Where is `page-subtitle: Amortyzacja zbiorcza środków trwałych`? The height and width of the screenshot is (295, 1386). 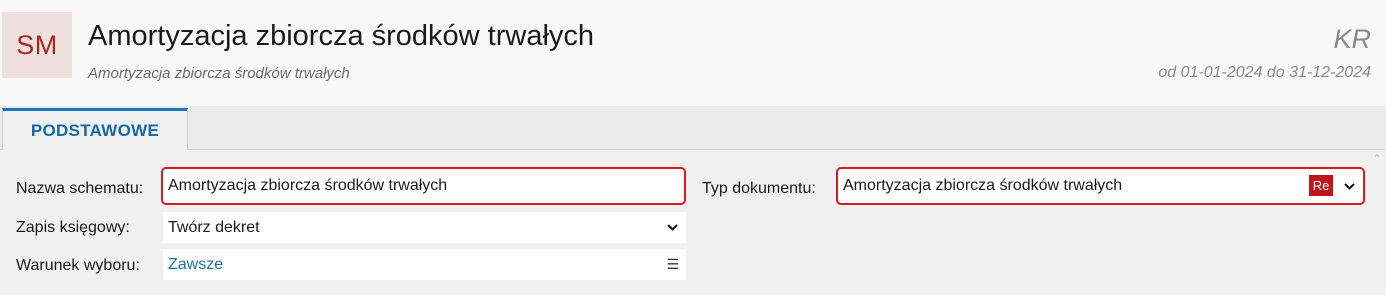 page-subtitle: Amortyzacja zbiorcza środków trwałych is located at coordinates (219, 73).